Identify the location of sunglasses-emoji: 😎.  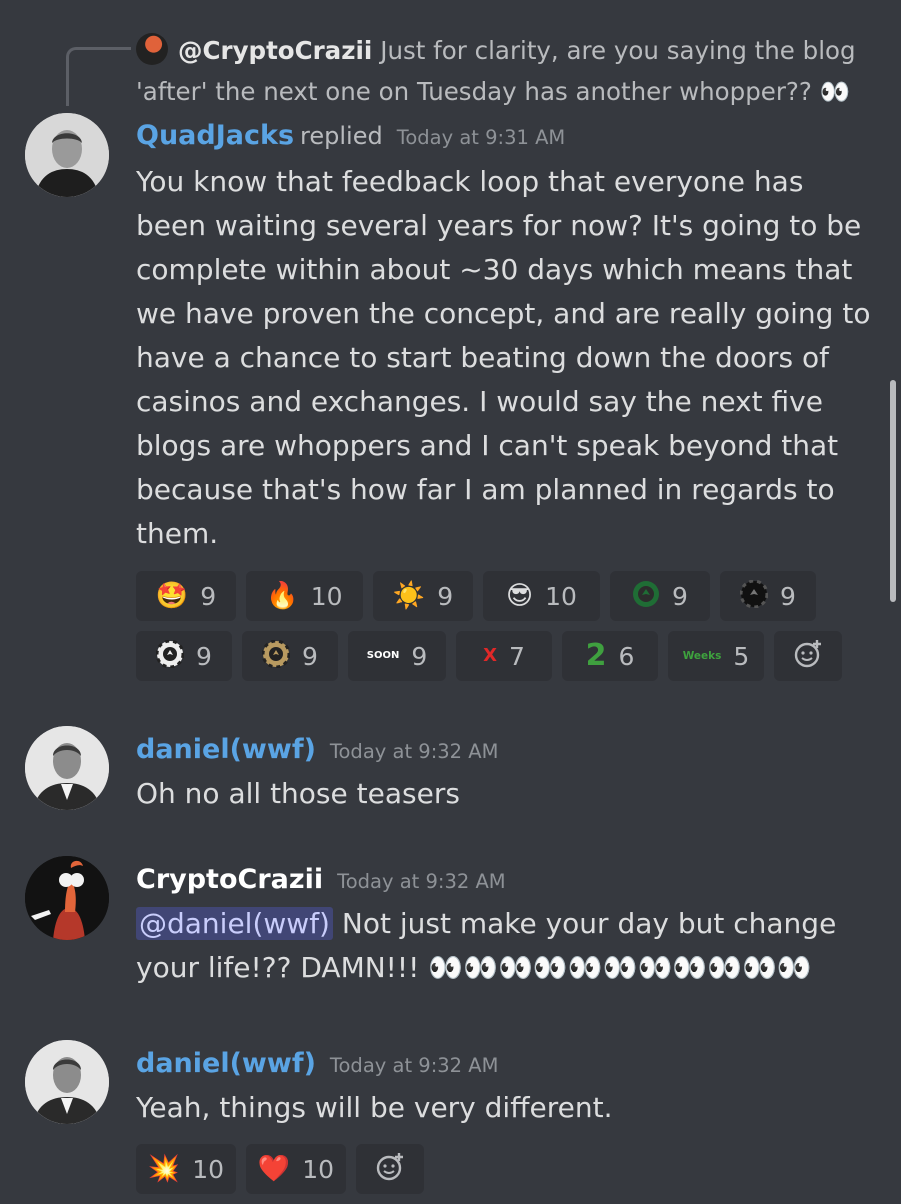
(520, 596).